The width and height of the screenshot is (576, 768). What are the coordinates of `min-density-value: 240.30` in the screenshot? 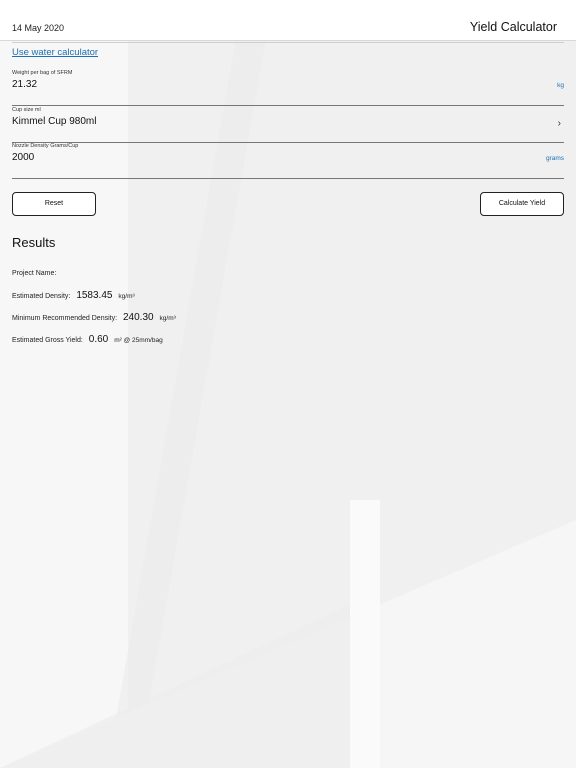 It's located at (138, 317).